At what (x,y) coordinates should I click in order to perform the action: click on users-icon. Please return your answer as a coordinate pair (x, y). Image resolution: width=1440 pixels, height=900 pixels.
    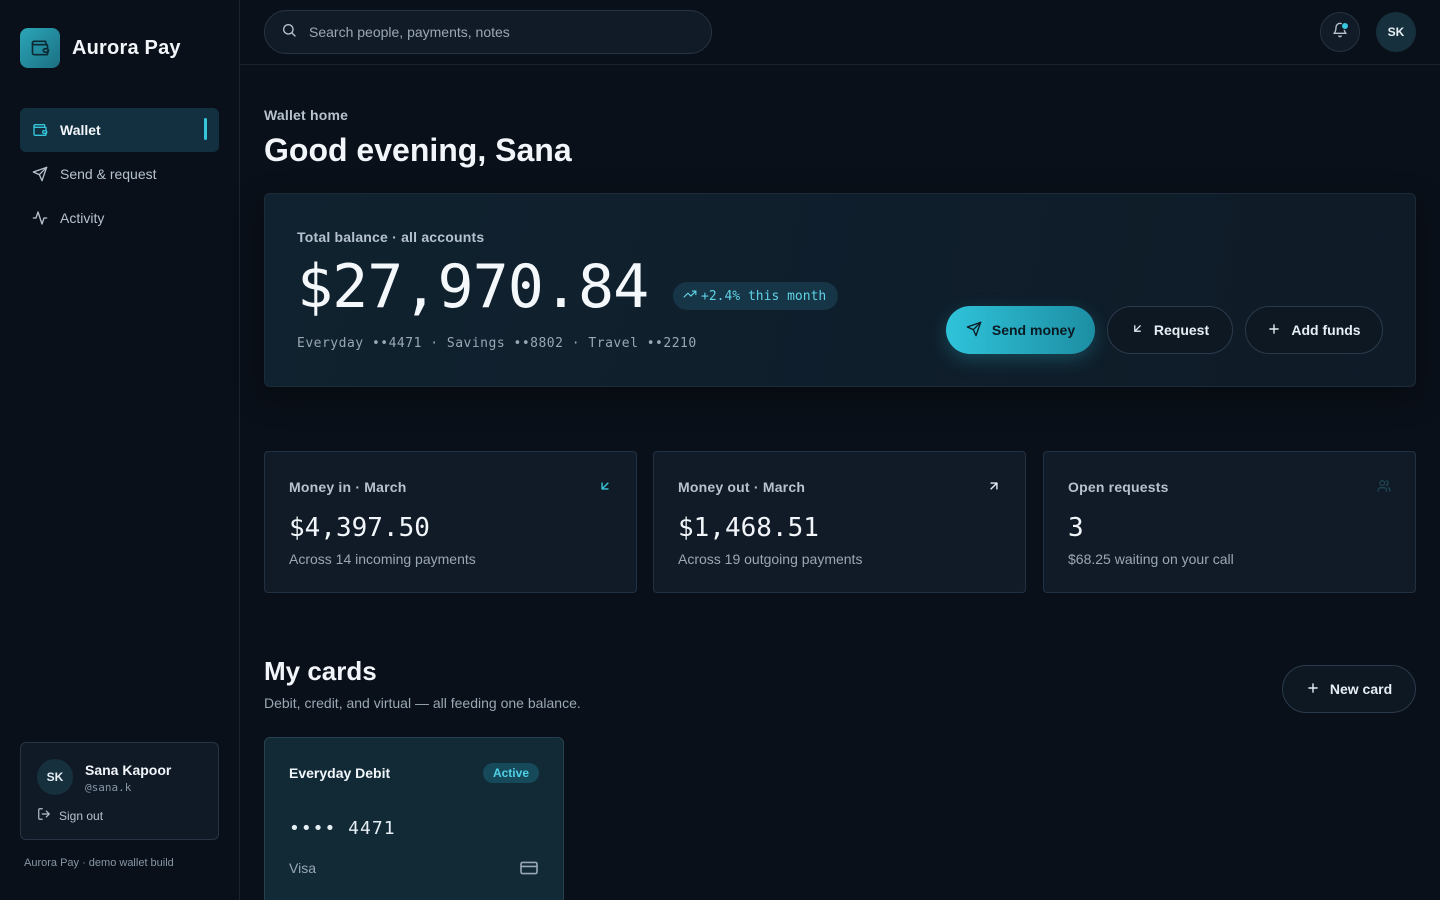
    Looking at the image, I should click on (1384, 486).